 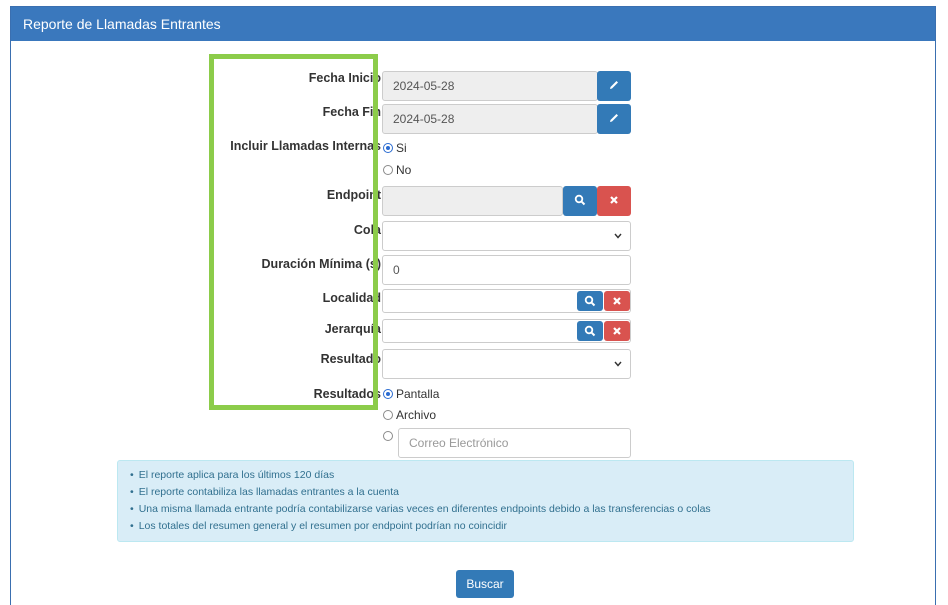 I want to click on cola-select, so click(x=506, y=236).